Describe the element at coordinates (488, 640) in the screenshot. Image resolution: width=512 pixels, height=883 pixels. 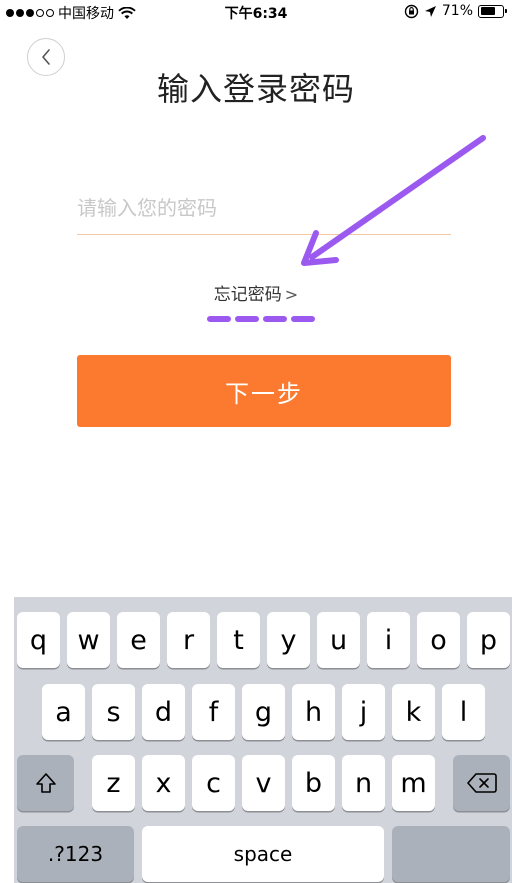
I see `key-p: p` at that location.